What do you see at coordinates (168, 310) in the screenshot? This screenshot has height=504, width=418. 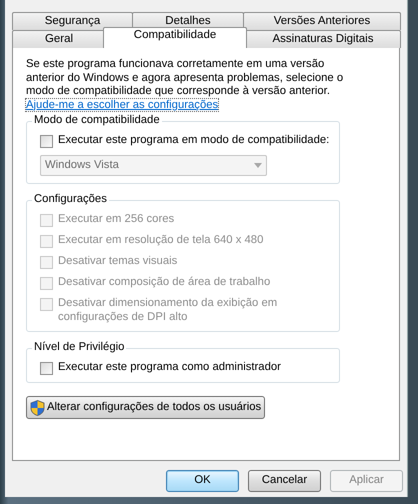 I see `checkbox-label: Desativar dimensionamento da exibição em configurações de DPI alto` at bounding box center [168, 310].